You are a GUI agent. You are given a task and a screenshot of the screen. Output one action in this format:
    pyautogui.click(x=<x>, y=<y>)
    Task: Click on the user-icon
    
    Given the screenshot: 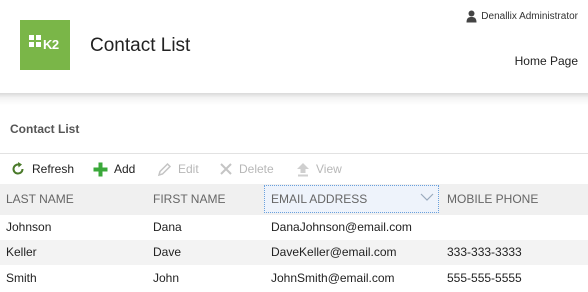 What is the action you would take?
    pyautogui.click(x=471, y=16)
    